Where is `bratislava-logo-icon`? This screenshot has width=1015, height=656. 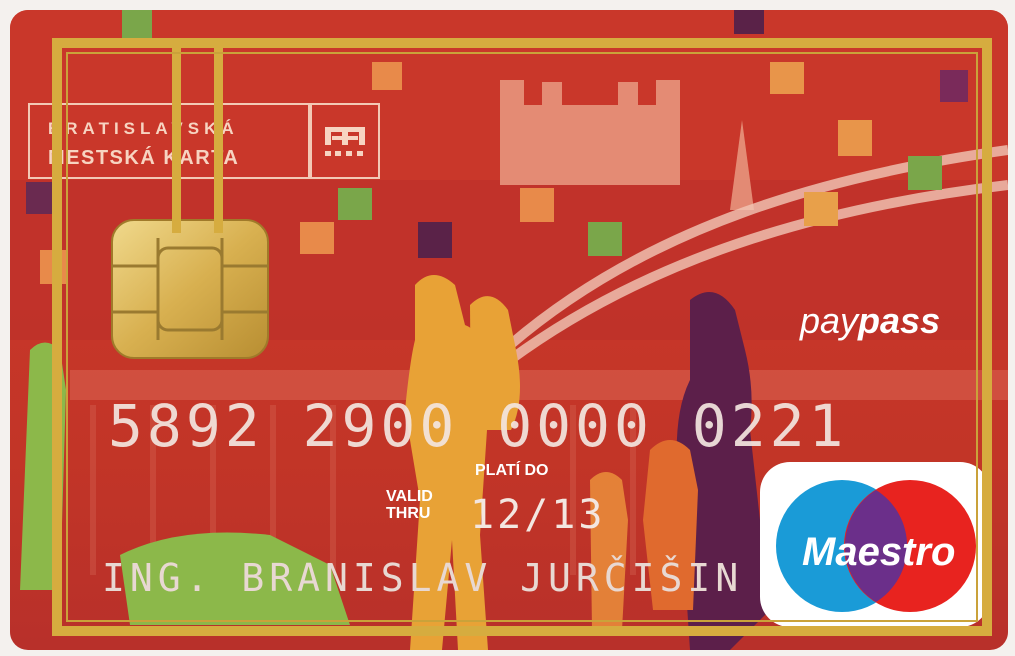
bratislava-logo-icon is located at coordinates (345, 141).